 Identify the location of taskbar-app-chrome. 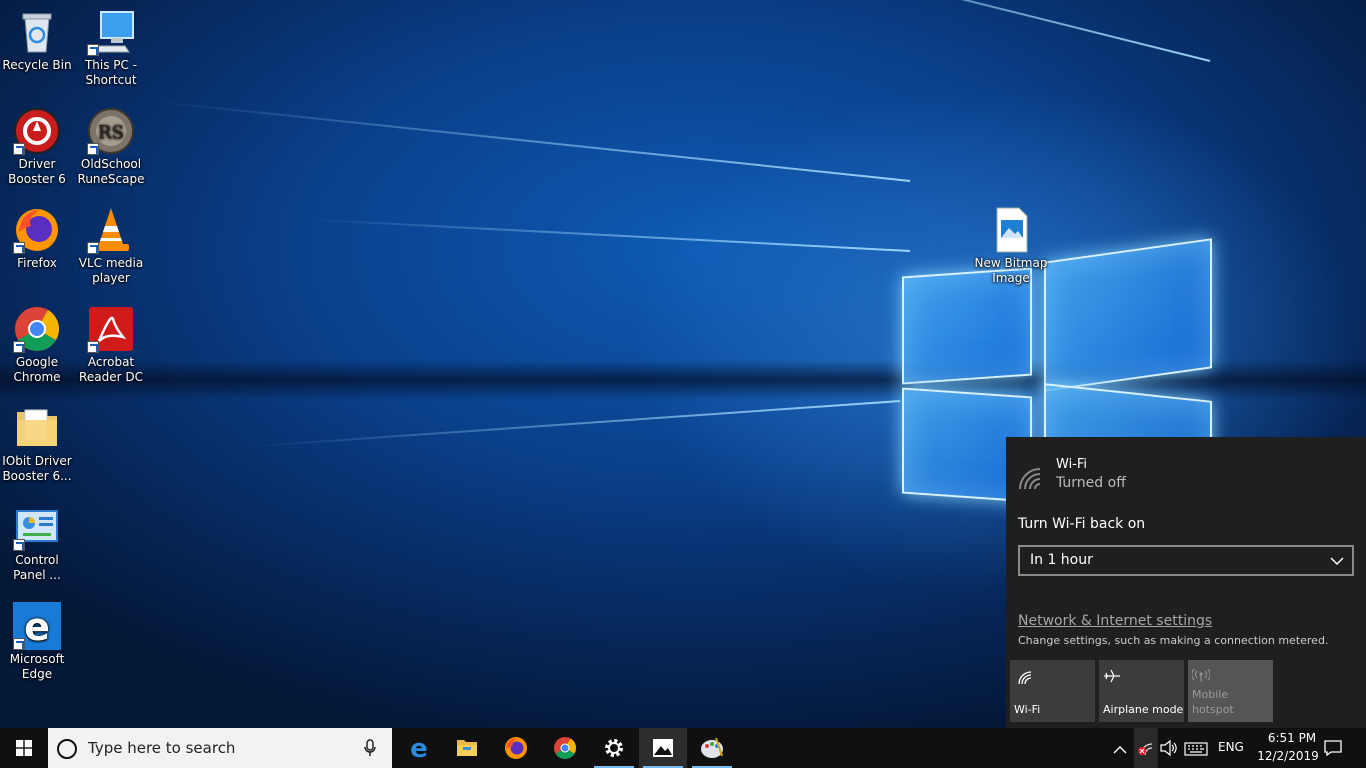
(565, 748).